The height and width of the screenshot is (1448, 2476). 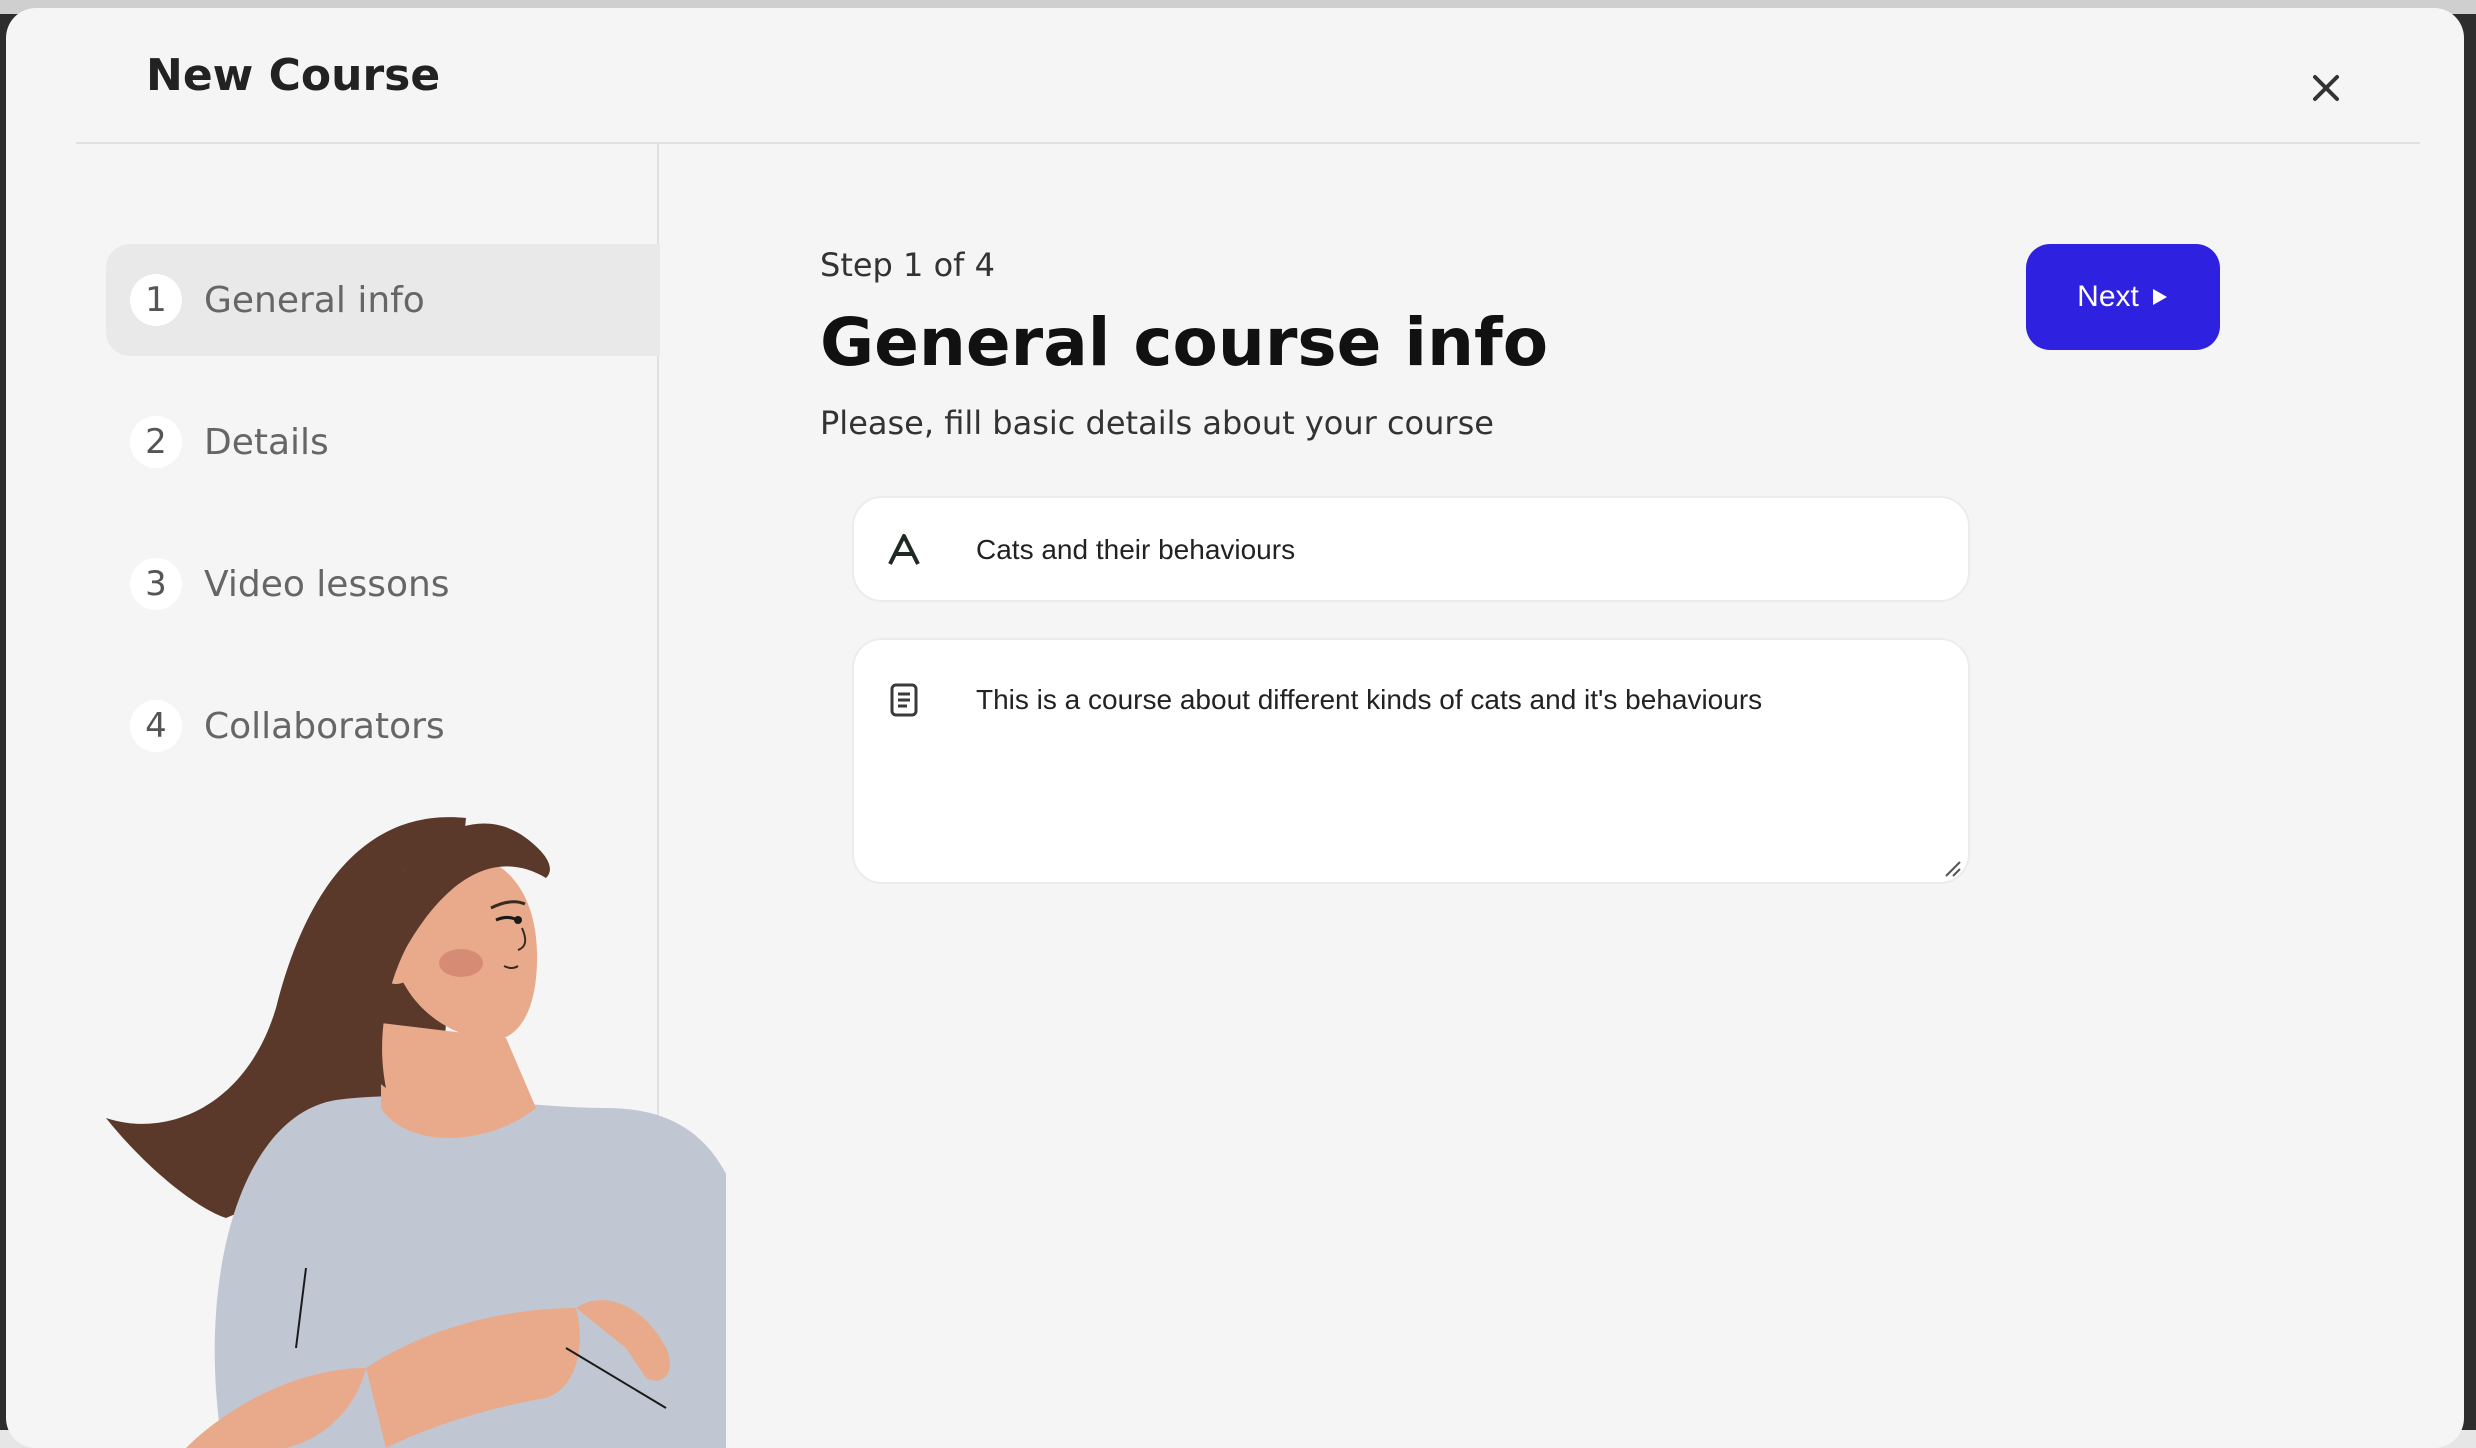 I want to click on course-title-input: Cats and their behaviours, so click(x=1411, y=549).